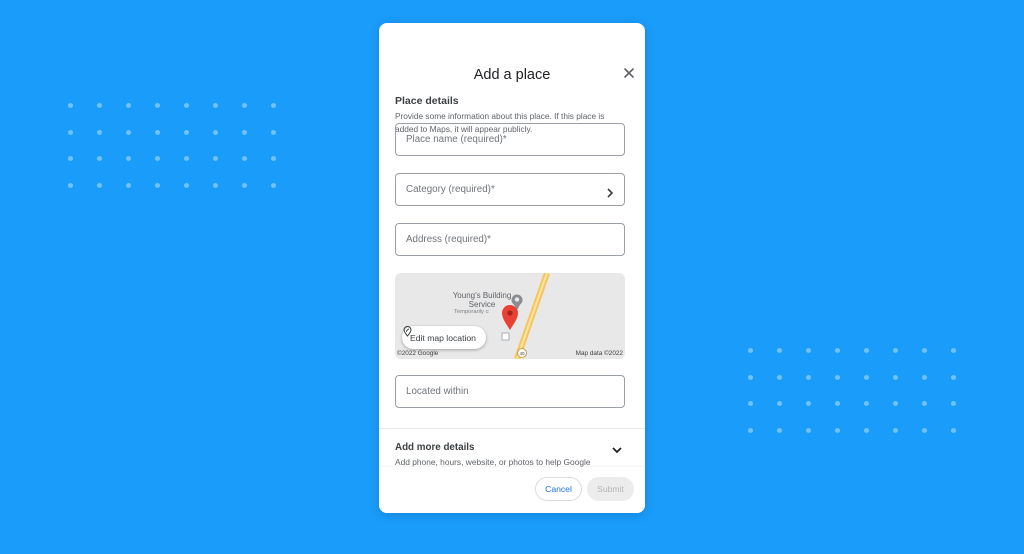 Image resolution: width=1024 pixels, height=554 pixels. Describe the element at coordinates (629, 73) in the screenshot. I see `close-icon` at that location.